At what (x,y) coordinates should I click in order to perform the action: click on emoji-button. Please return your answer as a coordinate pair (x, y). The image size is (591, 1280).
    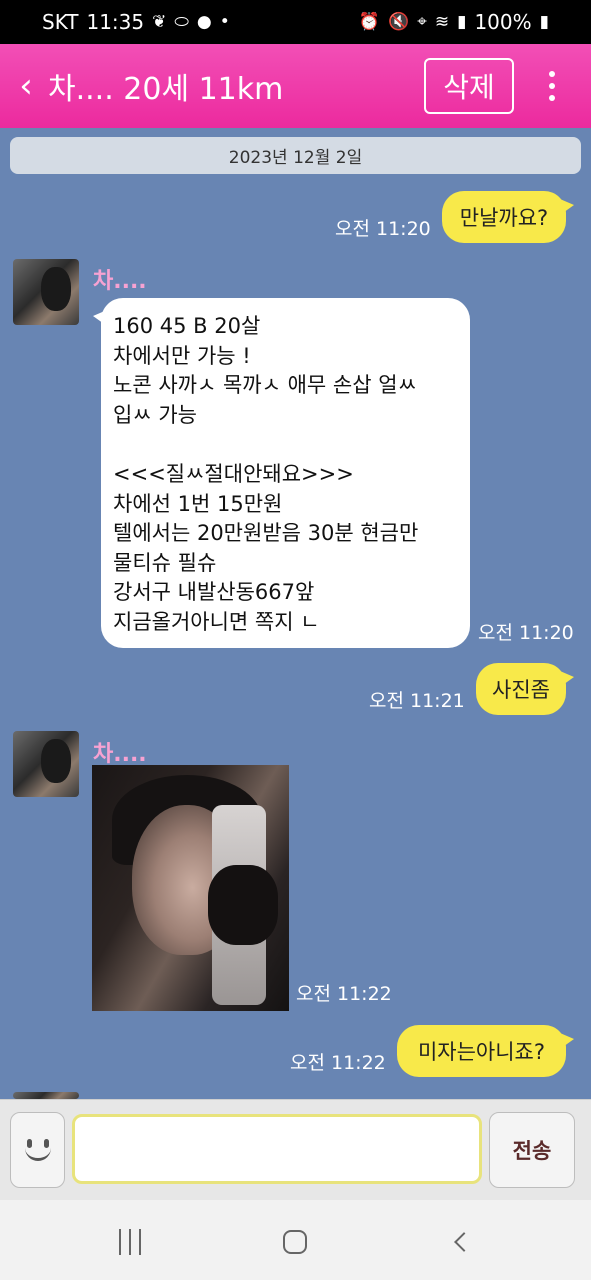
    Looking at the image, I should click on (37, 1150).